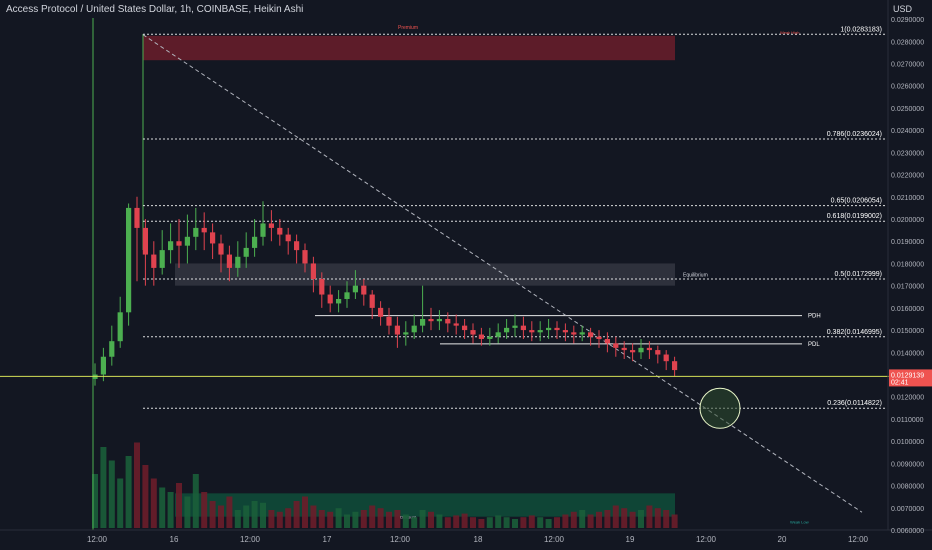 The image size is (932, 550). I want to click on y-tick-label: 0.0070000, so click(907, 509).